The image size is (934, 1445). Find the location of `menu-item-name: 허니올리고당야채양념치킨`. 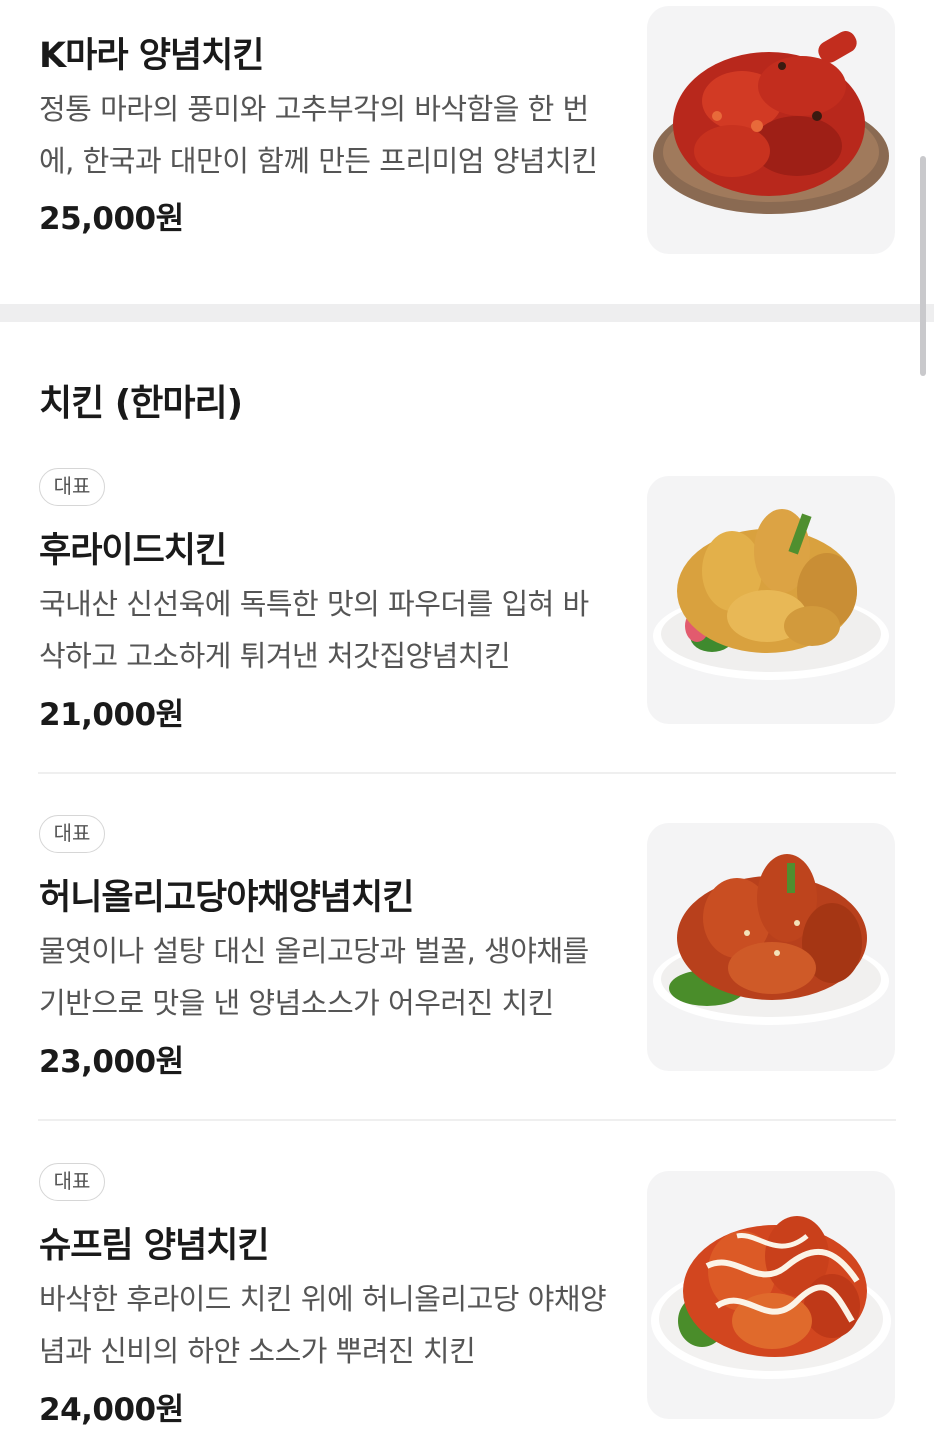

menu-item-name: 허니올리고당야채양념치킨 is located at coordinates (226, 898).